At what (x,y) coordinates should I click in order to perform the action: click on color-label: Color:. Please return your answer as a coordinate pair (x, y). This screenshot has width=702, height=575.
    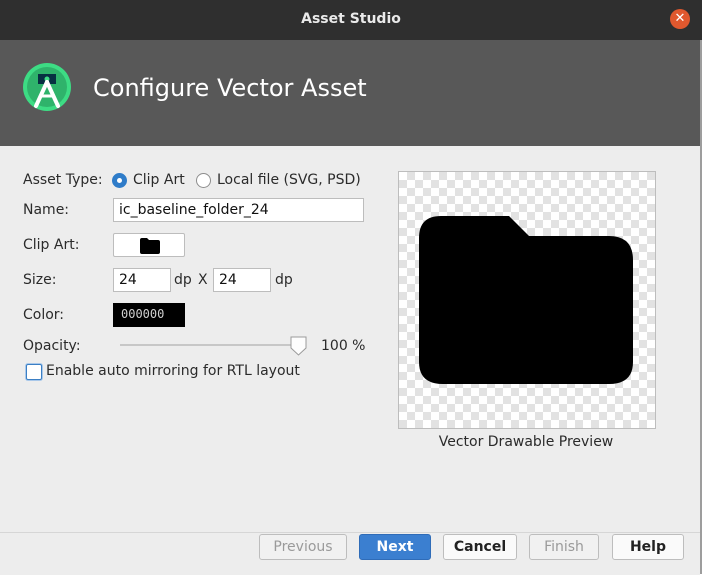
    Looking at the image, I should click on (44, 315).